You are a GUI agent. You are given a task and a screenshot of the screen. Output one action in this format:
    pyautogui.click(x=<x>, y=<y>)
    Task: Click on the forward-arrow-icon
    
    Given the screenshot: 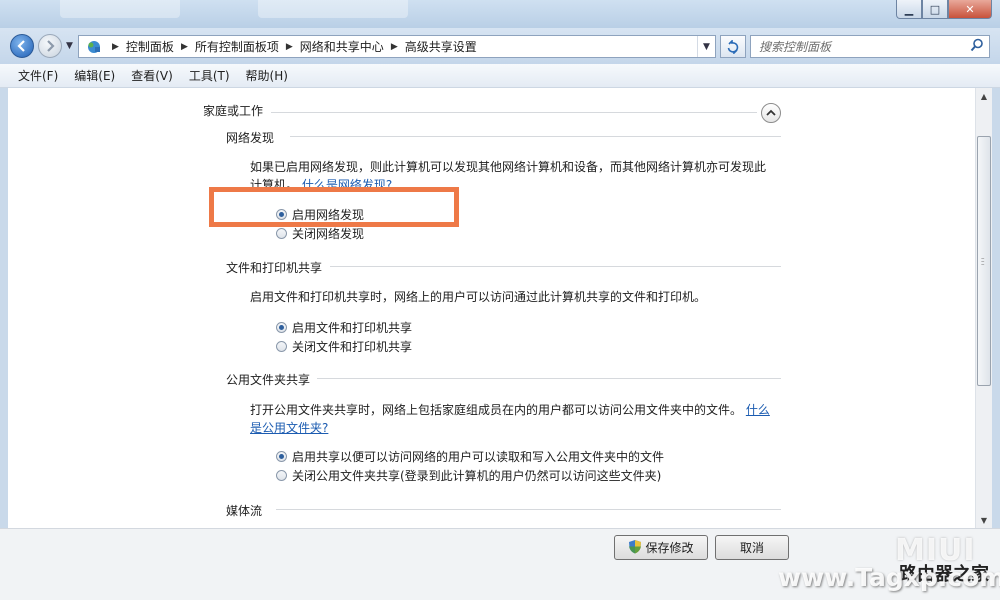 What is the action you would take?
    pyautogui.click(x=51, y=46)
    